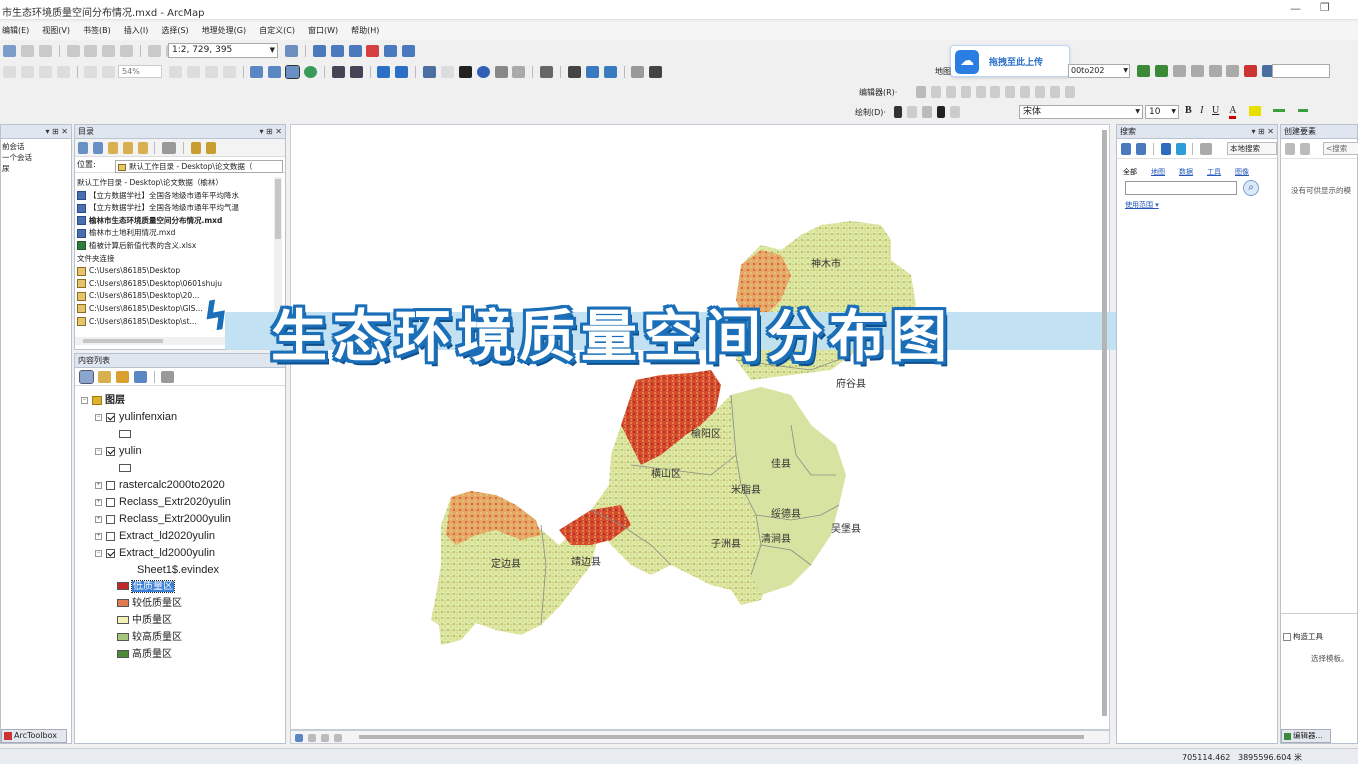  What do you see at coordinates (122, 377) in the screenshot?
I see `list-by-visibility-icon` at bounding box center [122, 377].